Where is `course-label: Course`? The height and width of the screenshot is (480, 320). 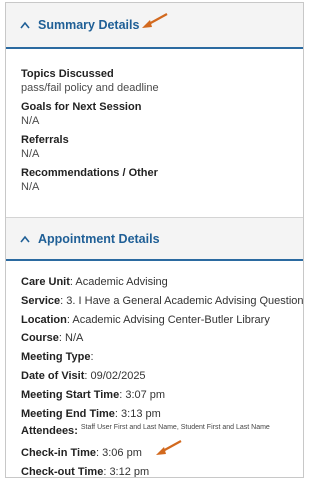
course-label: Course is located at coordinates (40, 338).